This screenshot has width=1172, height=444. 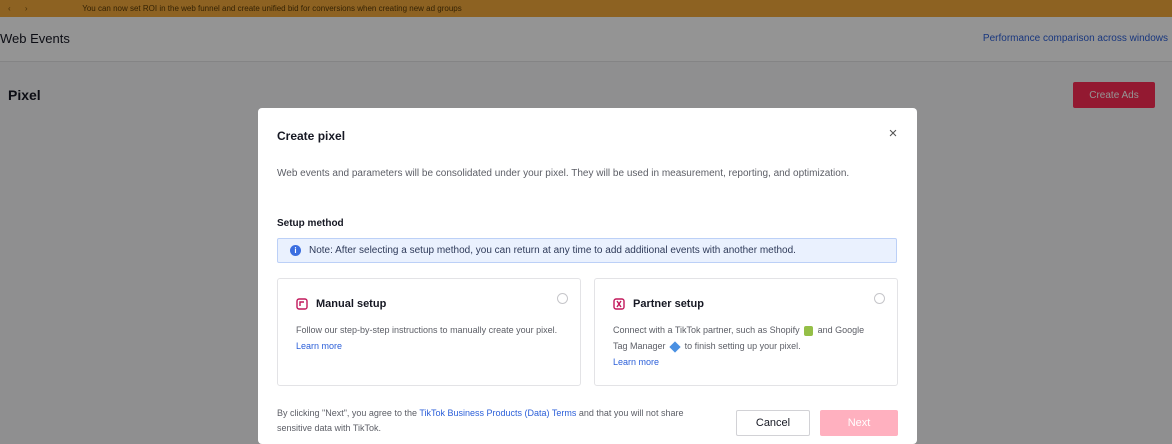 What do you see at coordinates (562, 298) in the screenshot?
I see `manual-setup-radio` at bounding box center [562, 298].